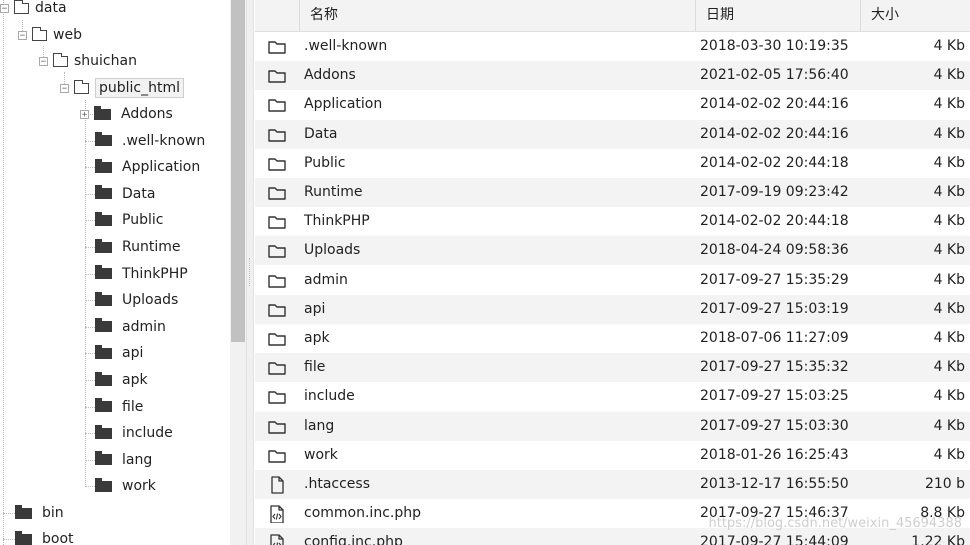 The width and height of the screenshot is (970, 545). What do you see at coordinates (147, 114) in the screenshot?
I see `tree-node-label: Addons` at bounding box center [147, 114].